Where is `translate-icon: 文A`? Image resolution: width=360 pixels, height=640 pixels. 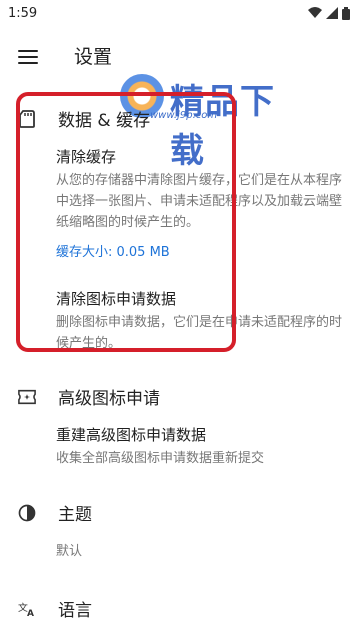
translate-icon: 文A is located at coordinates (27, 609).